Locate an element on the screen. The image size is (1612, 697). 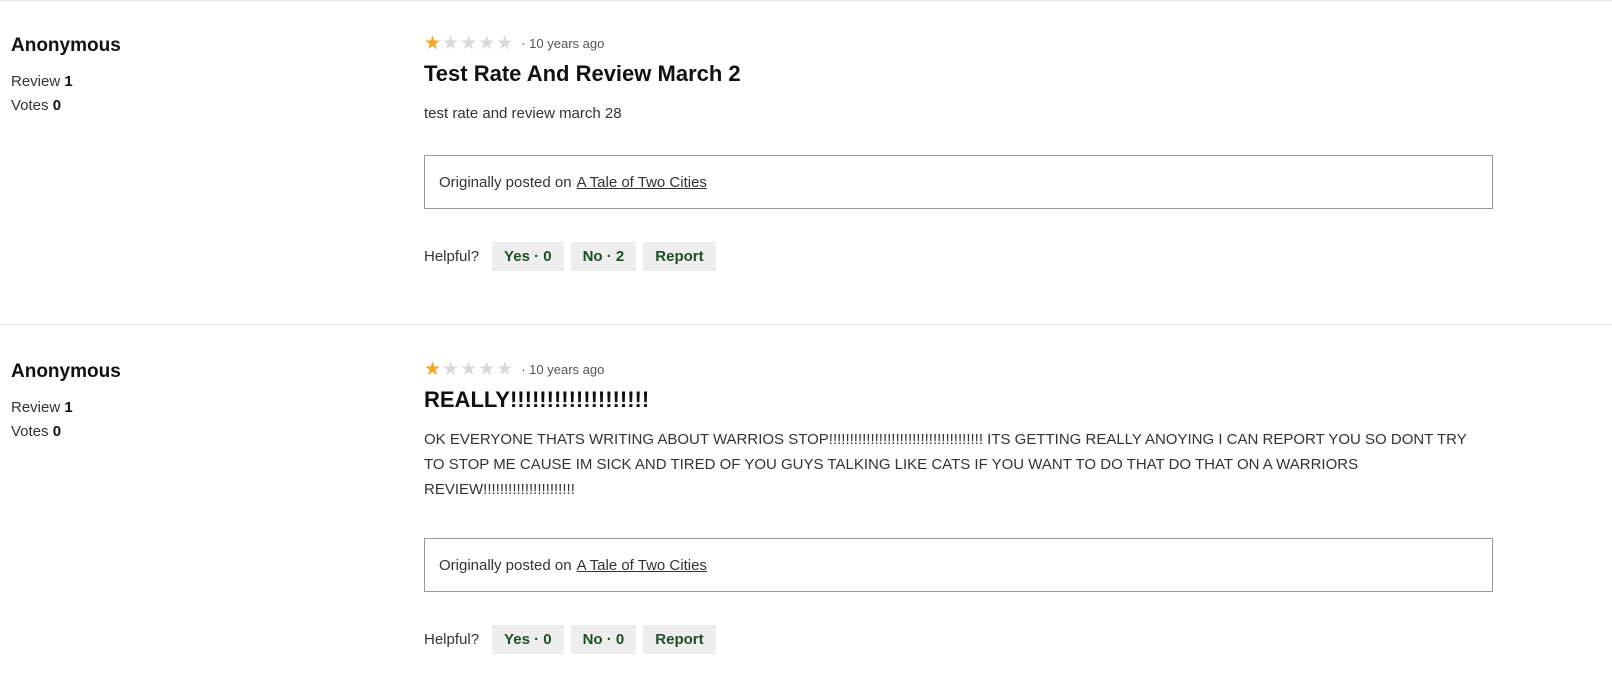
helpful-row: Helpful? Yes · 0 No · 2 Report is located at coordinates (959, 256).